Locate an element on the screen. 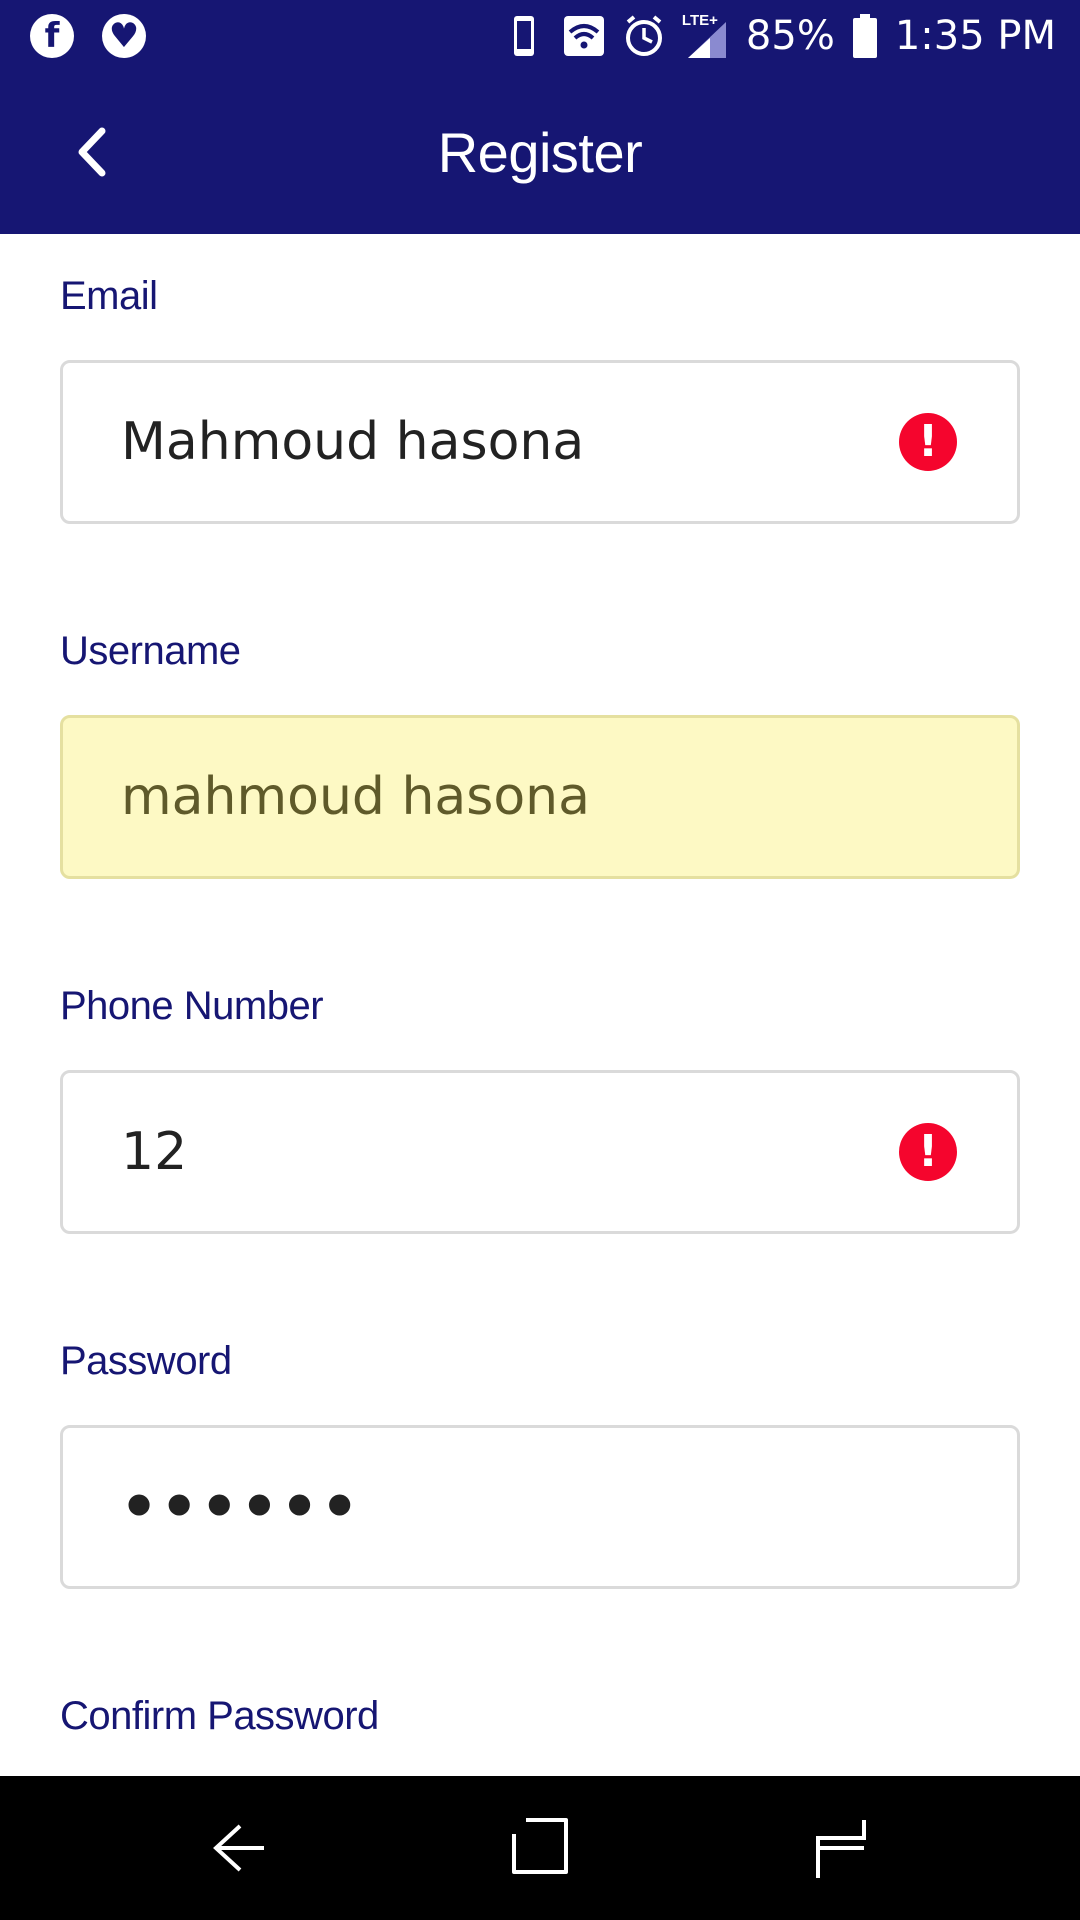 This screenshot has width=1080, height=1920. system-nav-bar is located at coordinates (540, 1848).